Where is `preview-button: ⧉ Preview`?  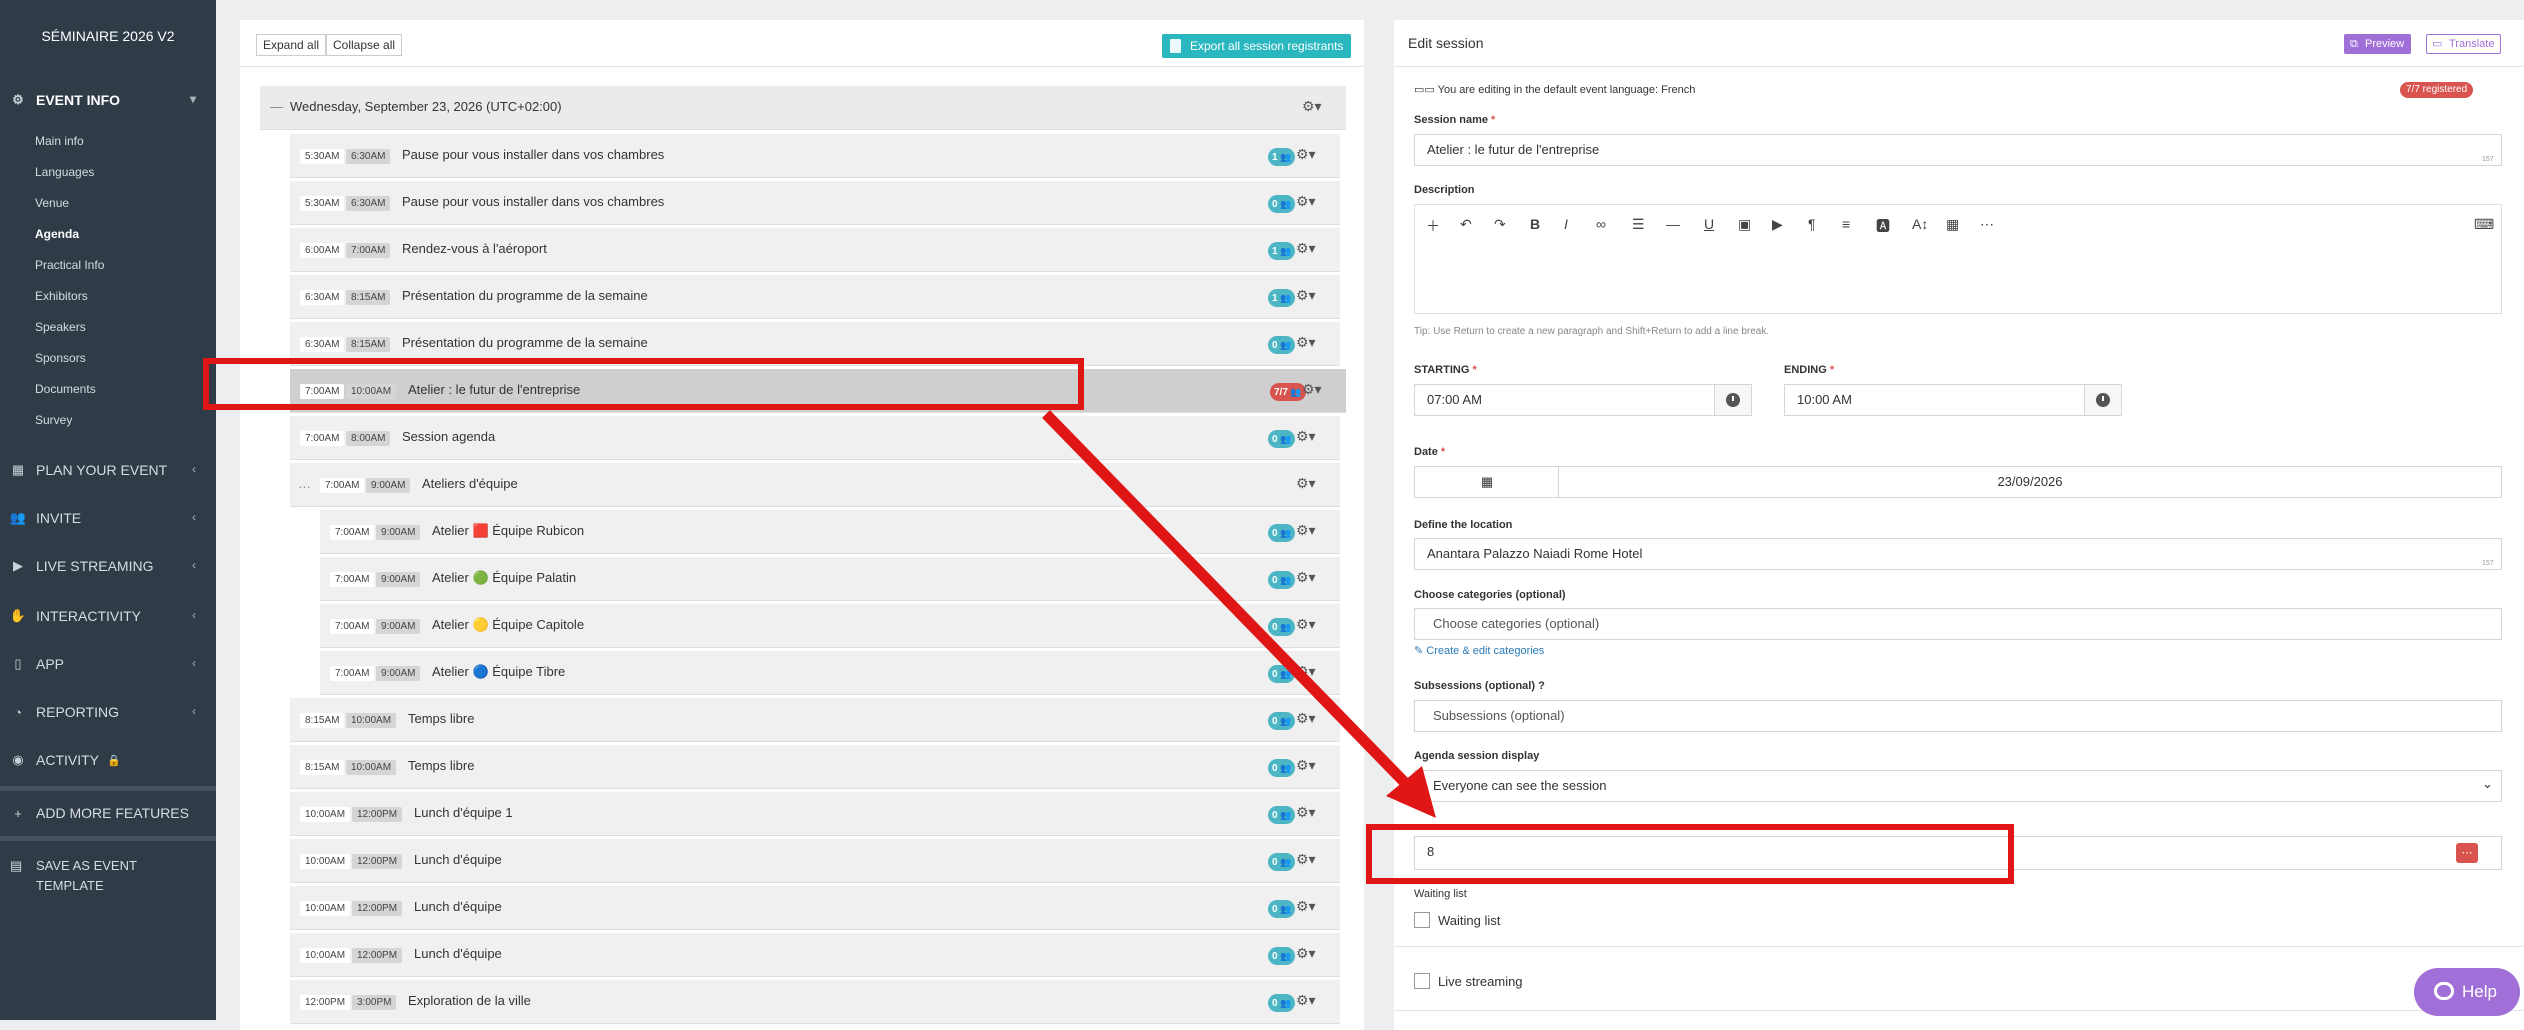 preview-button: ⧉ Preview is located at coordinates (2378, 44).